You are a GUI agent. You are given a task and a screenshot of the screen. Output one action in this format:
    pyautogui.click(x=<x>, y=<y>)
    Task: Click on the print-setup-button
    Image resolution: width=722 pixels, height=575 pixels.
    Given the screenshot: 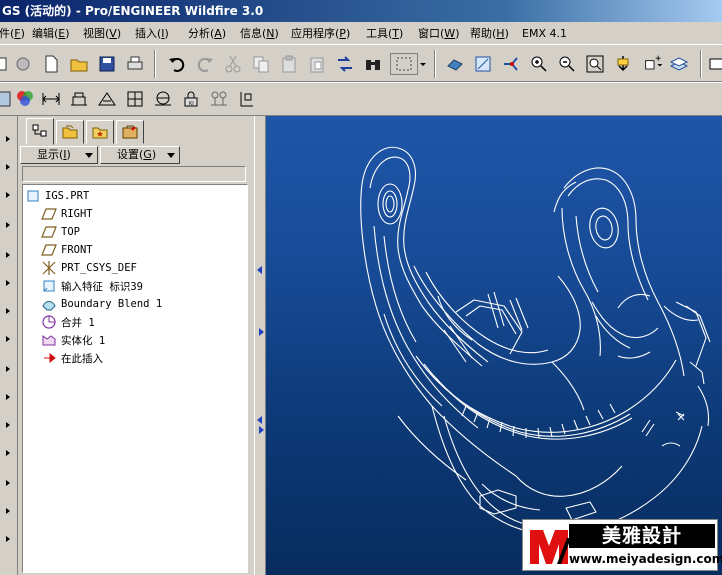 What is the action you would take?
    pyautogui.click(x=23, y=64)
    